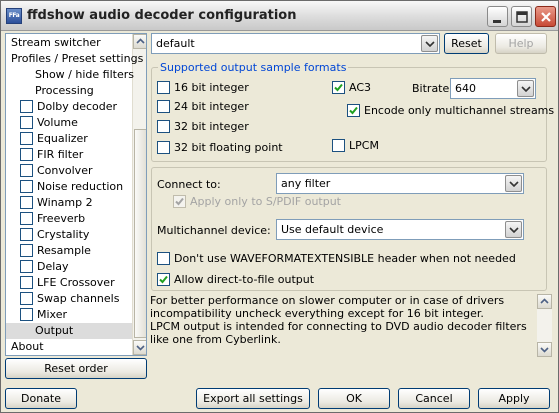 Image resolution: width=559 pixels, height=413 pixels. What do you see at coordinates (493, 88) in the screenshot?
I see `bitrate-select: 640` at bounding box center [493, 88].